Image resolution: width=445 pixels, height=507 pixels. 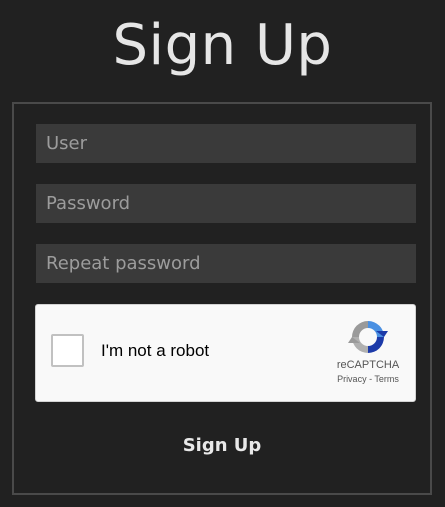 What do you see at coordinates (226, 203) in the screenshot?
I see `password-input` at bounding box center [226, 203].